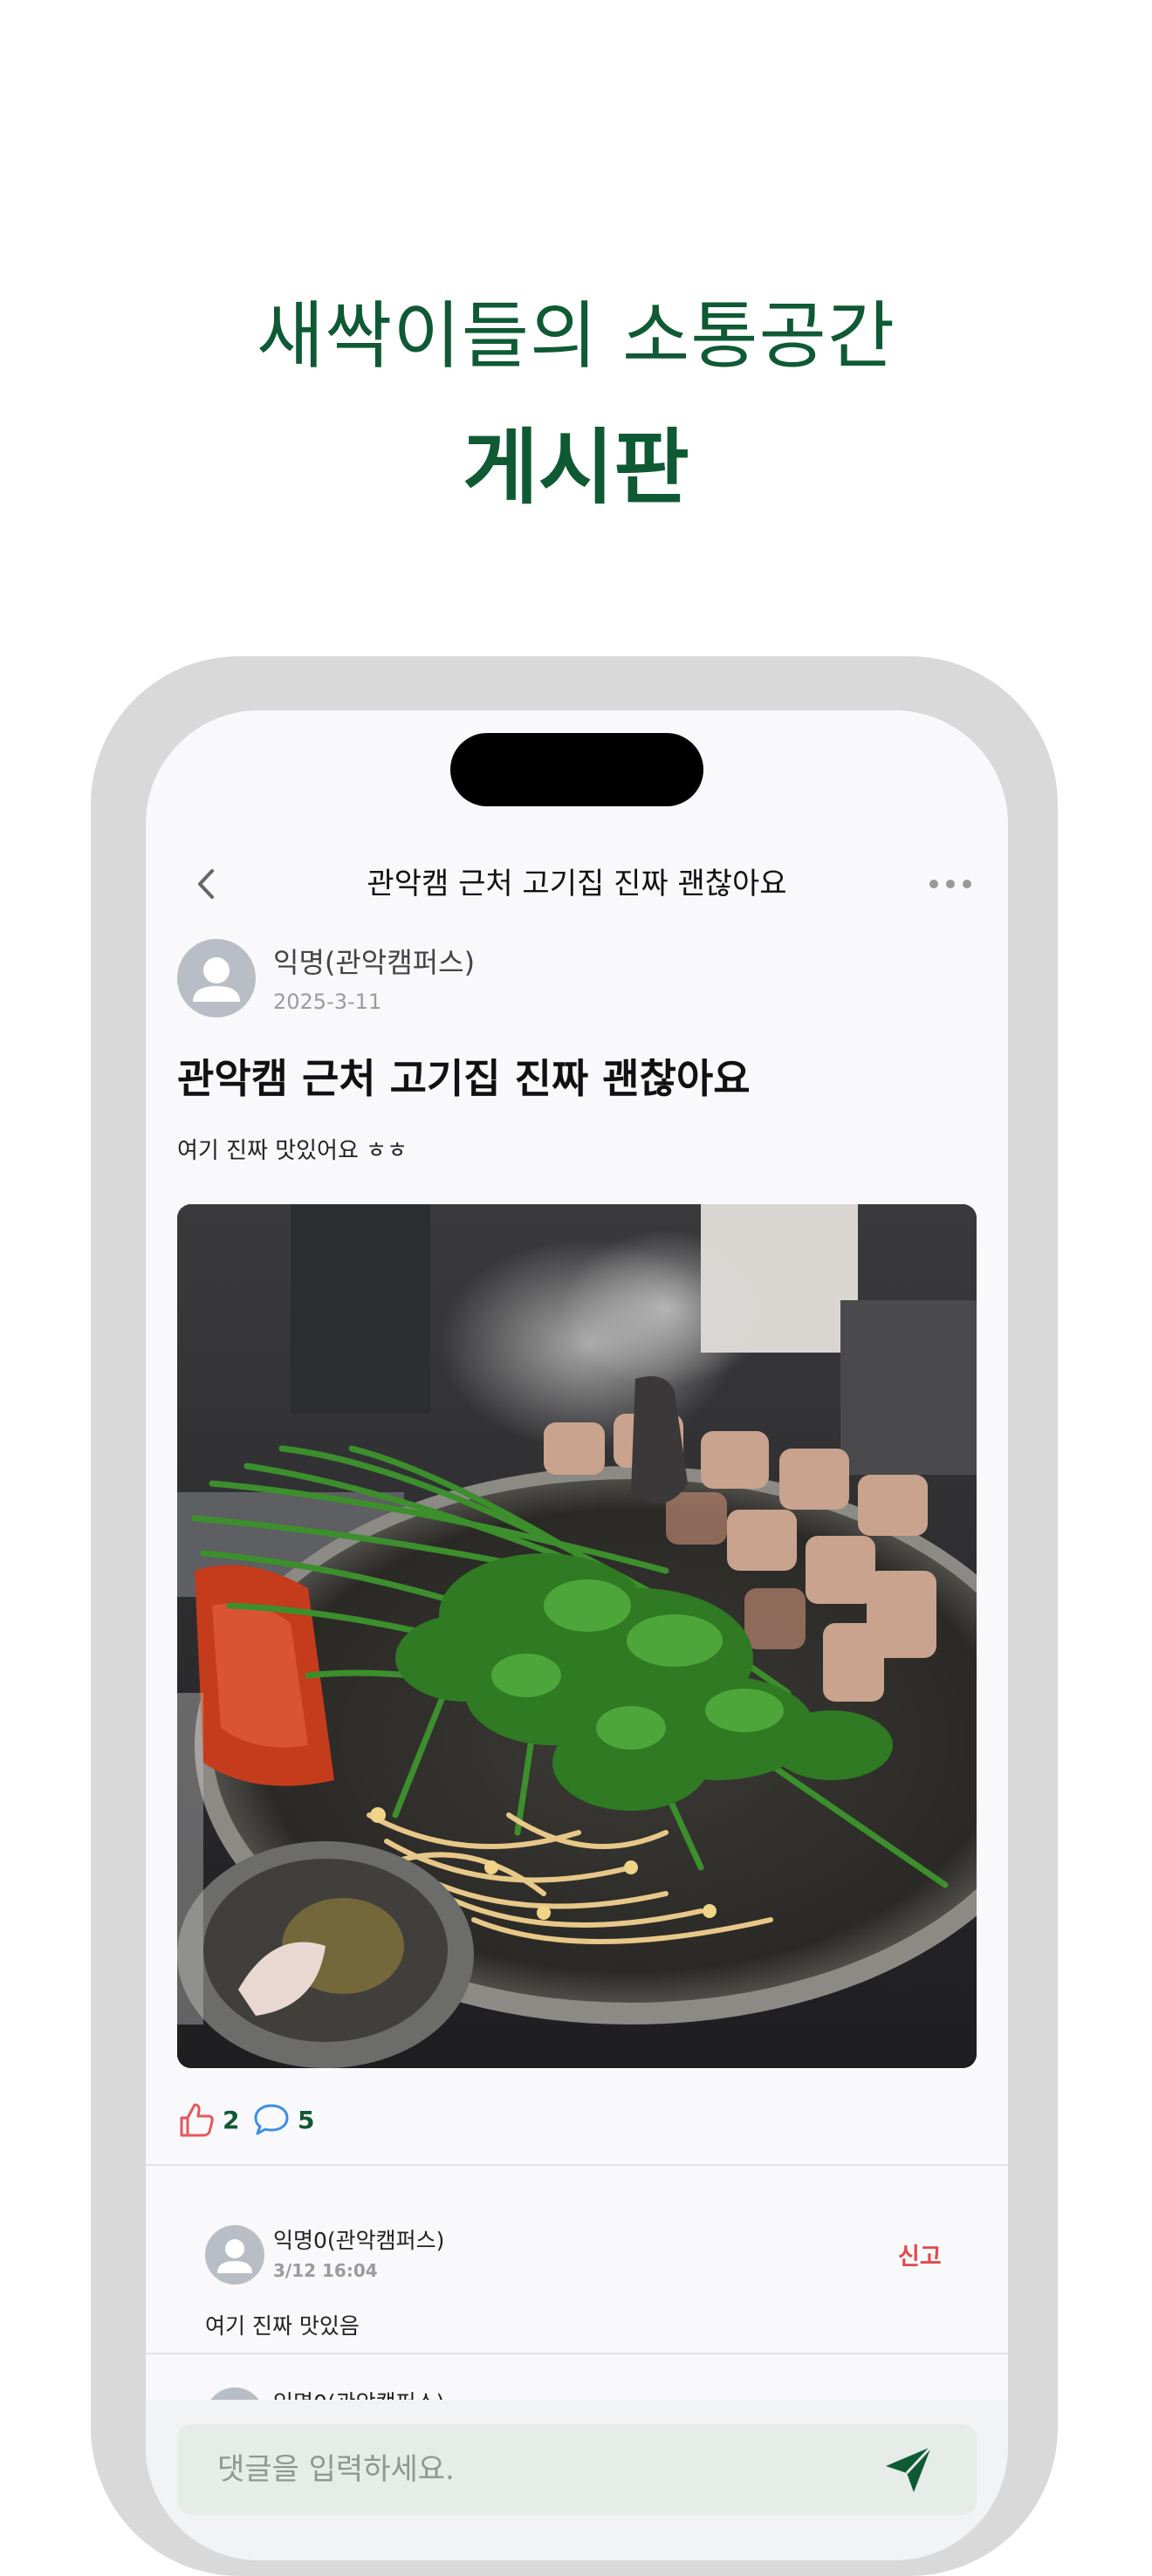 The width and height of the screenshot is (1152, 2576). What do you see at coordinates (577, 2469) in the screenshot?
I see `comment-input` at bounding box center [577, 2469].